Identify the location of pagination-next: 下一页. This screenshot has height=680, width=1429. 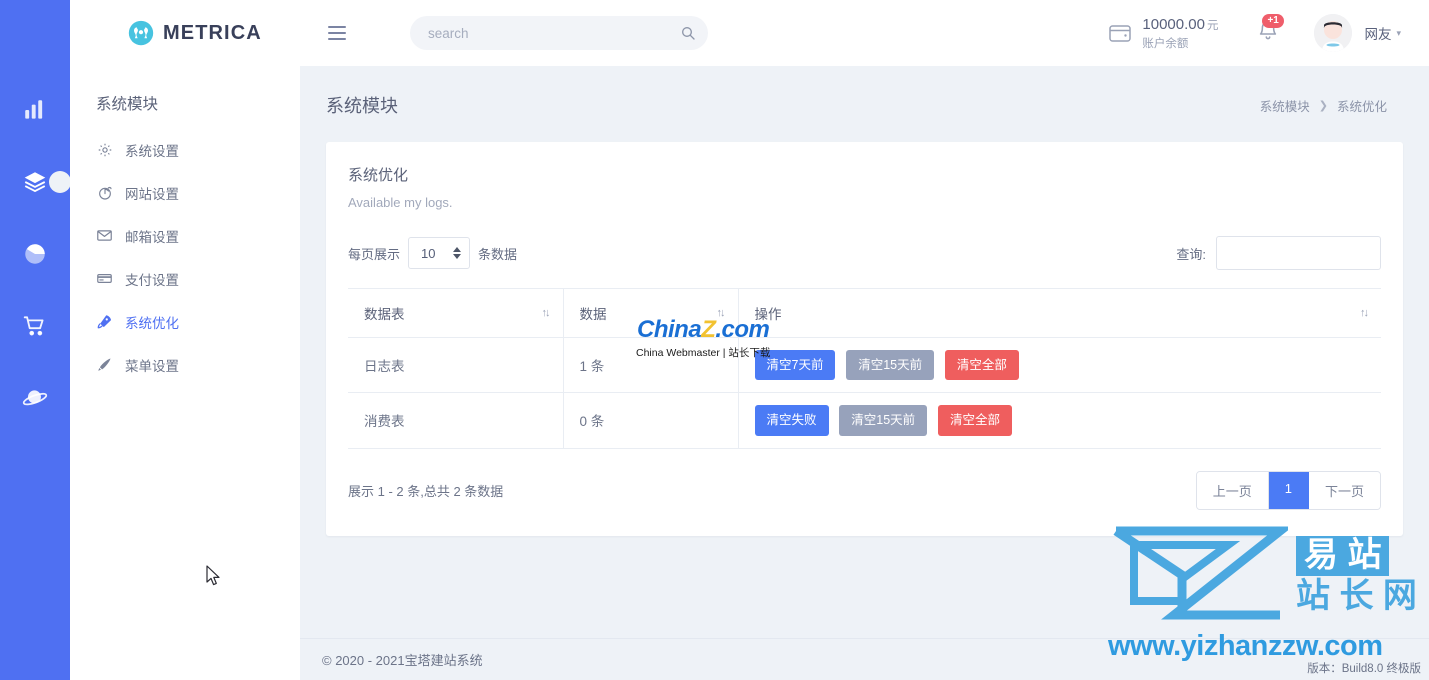
(1344, 490).